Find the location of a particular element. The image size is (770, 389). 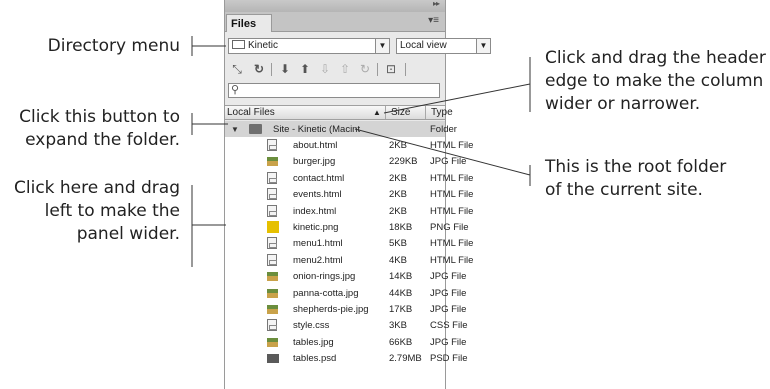

file-row: menu2.html 4KB HTML File is located at coordinates (349, 260).